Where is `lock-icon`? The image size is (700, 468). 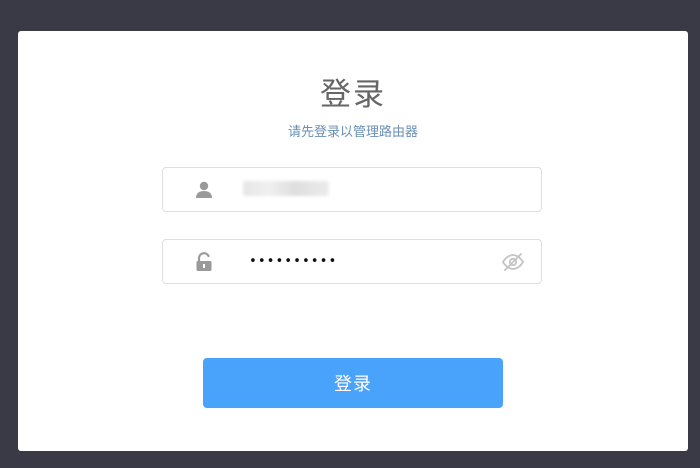 lock-icon is located at coordinates (204, 261).